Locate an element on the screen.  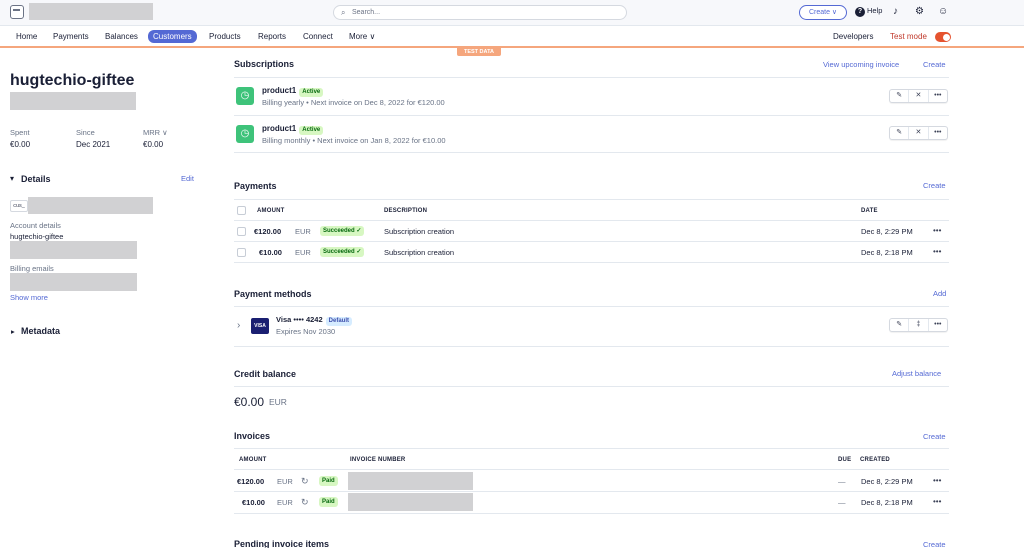
bell-icon: ♪ is located at coordinates (895, 12).